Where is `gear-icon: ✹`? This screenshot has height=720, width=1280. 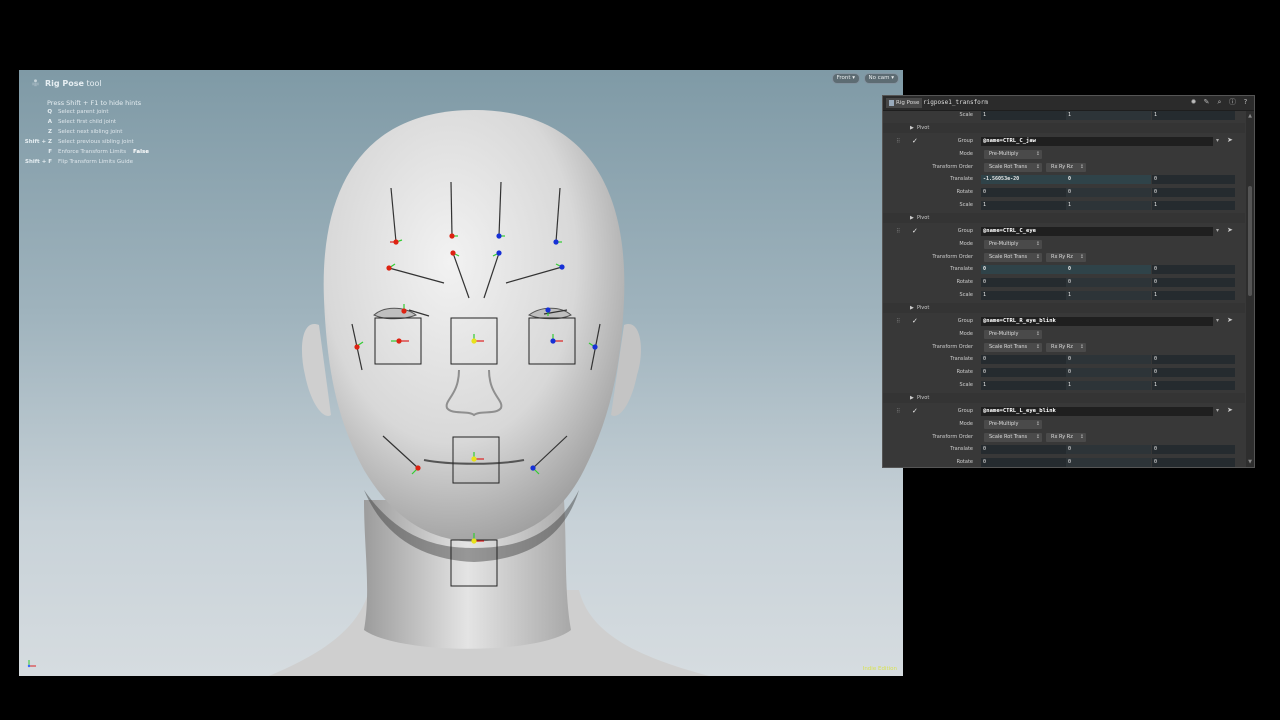
gear-icon: ✹ is located at coordinates (1193, 102).